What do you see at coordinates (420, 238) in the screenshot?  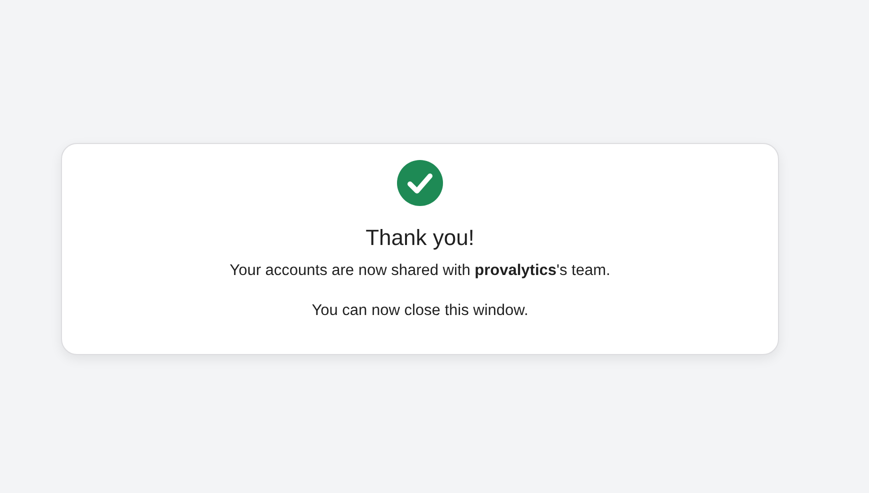 I see `title: Thank you!` at bounding box center [420, 238].